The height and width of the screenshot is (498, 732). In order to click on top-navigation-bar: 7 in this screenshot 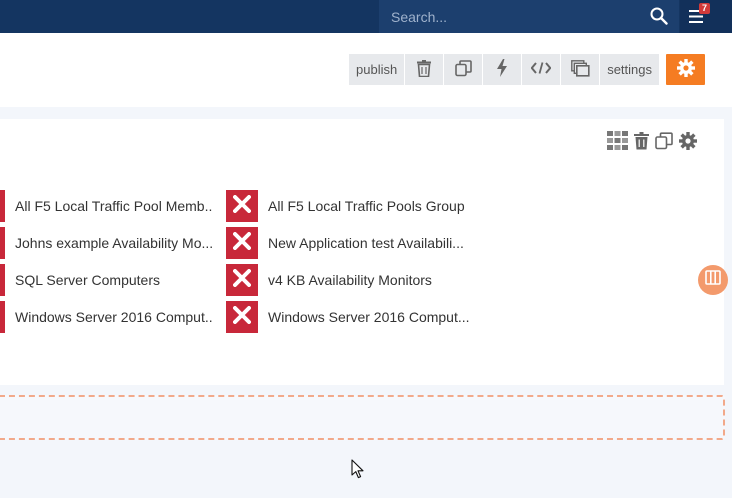, I will do `click(366, 16)`.